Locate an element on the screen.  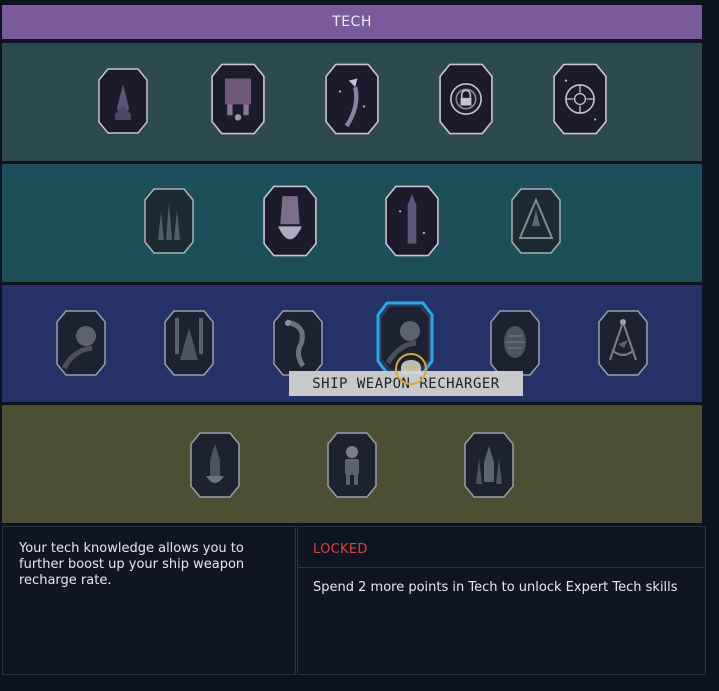
spaceship-pod-icon is located at coordinates (515, 343).